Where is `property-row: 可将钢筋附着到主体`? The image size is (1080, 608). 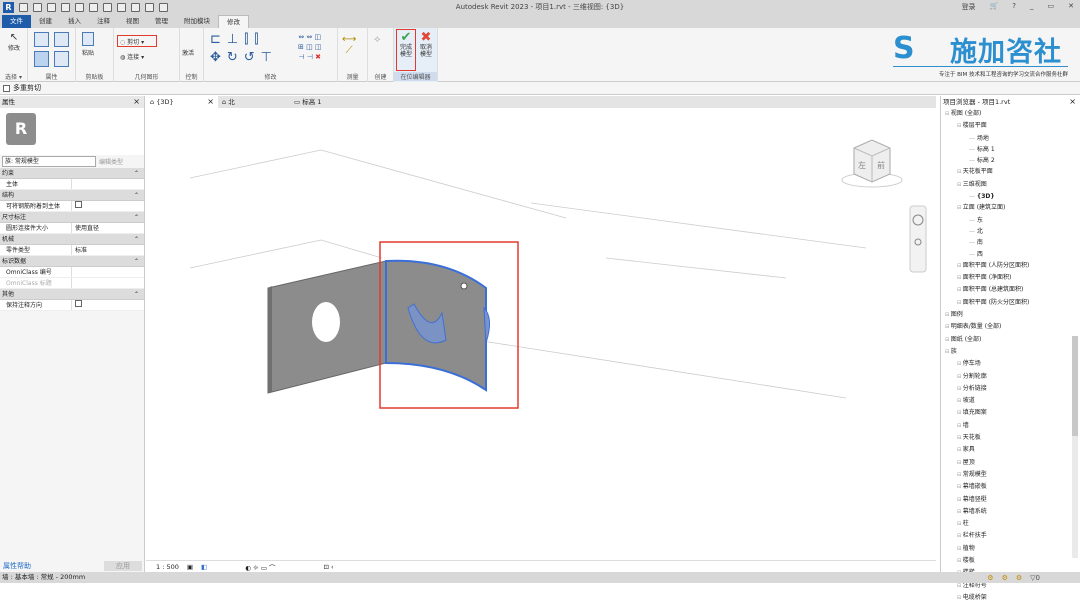
property-row: 可将钢筋附着到主体 is located at coordinates (72, 206).